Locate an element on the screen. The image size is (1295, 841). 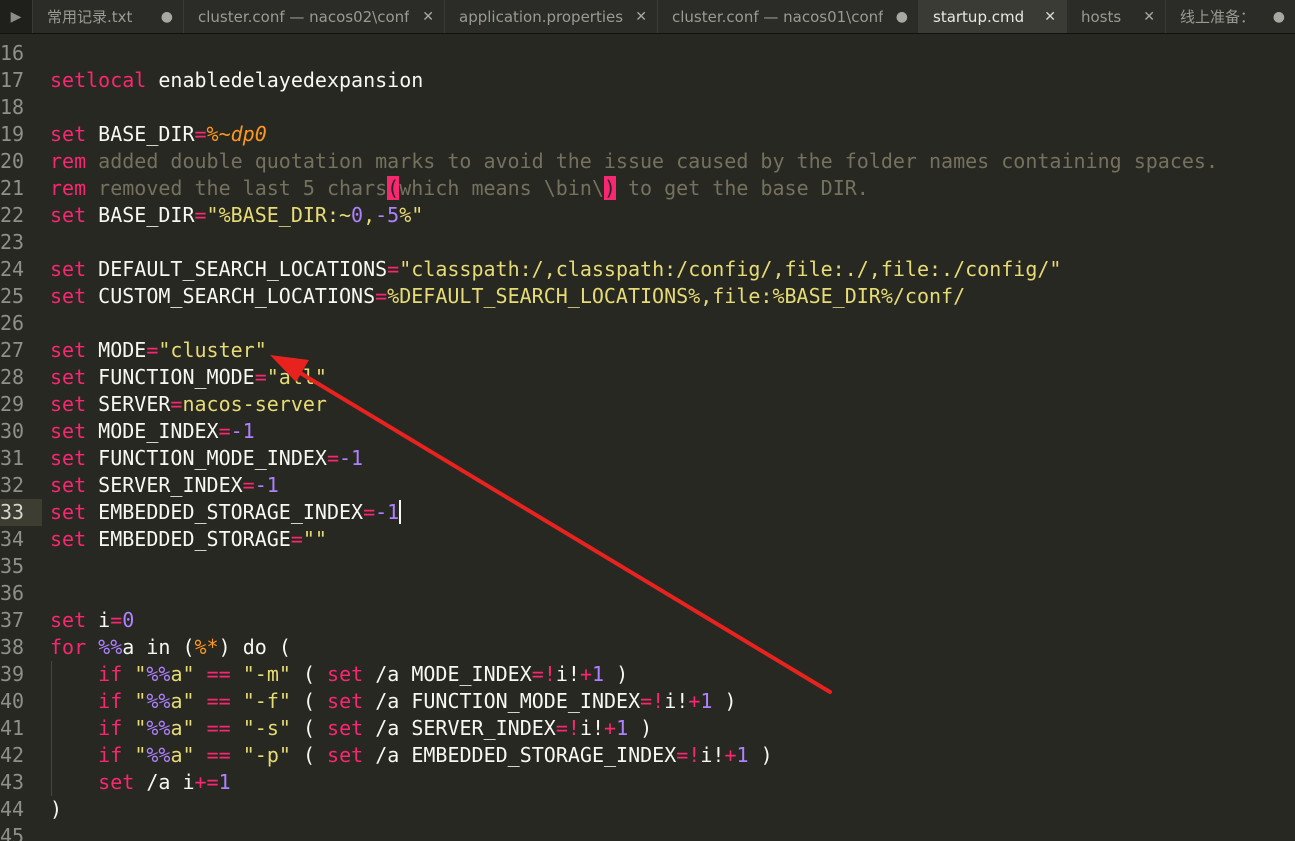
code-line: 30 set MODE_INDEX=-1 is located at coordinates (127, 431).